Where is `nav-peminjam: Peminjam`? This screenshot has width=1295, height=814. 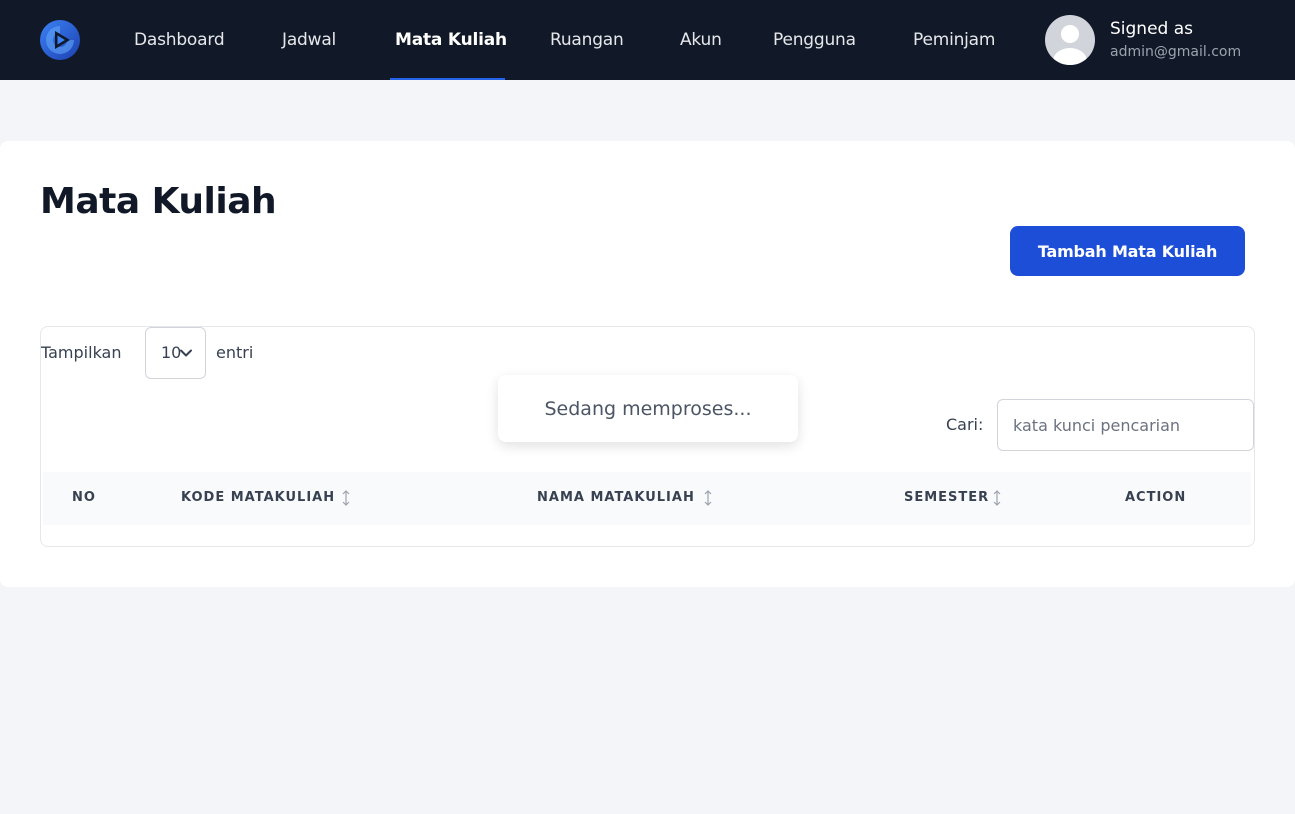 nav-peminjam: Peminjam is located at coordinates (954, 40).